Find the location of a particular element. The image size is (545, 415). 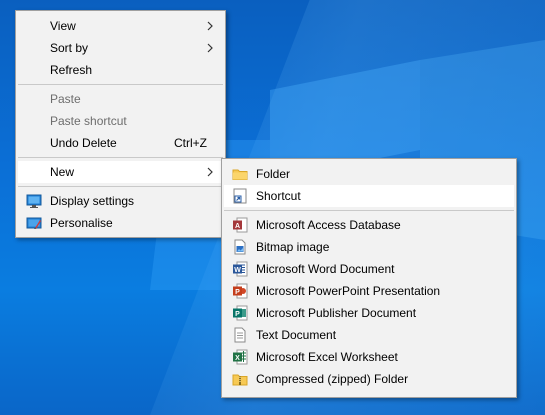

menu-item-new: New is located at coordinates (120, 172).